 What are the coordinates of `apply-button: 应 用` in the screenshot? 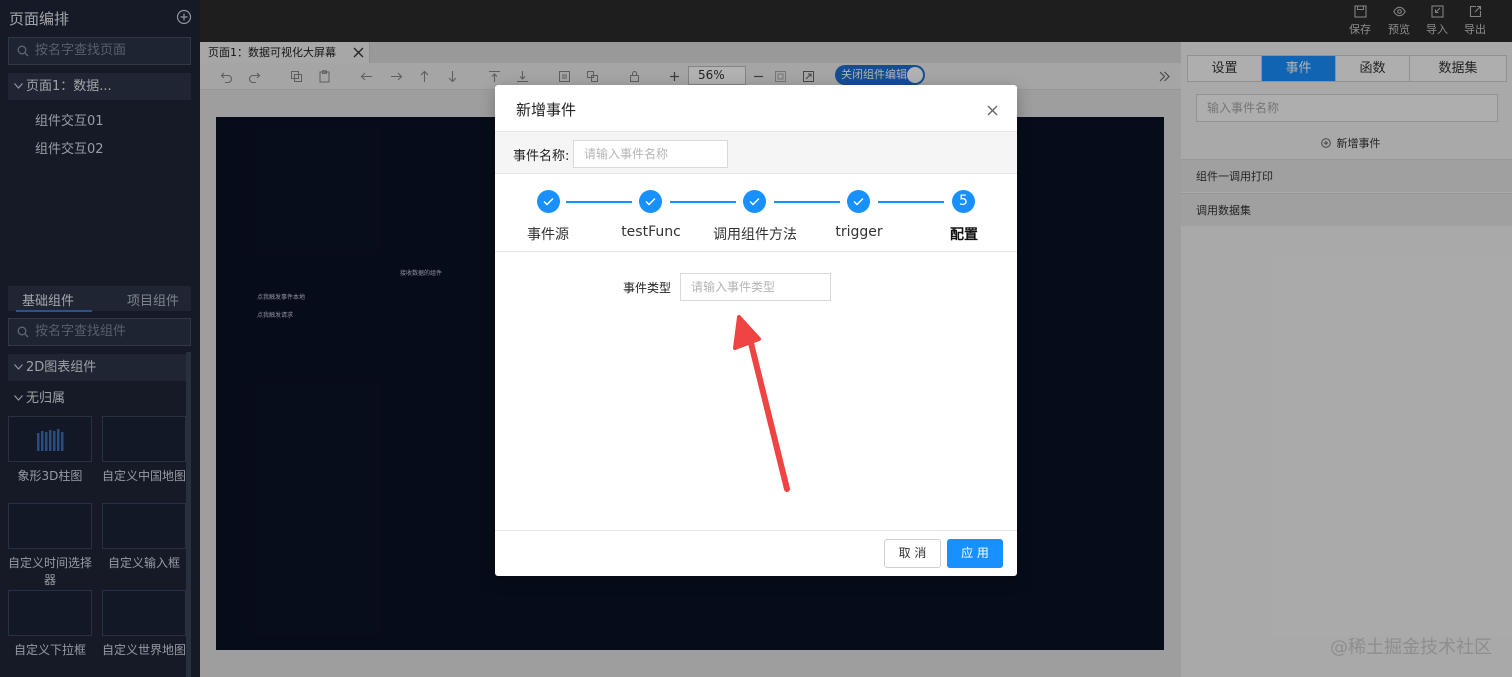 It's located at (975, 553).